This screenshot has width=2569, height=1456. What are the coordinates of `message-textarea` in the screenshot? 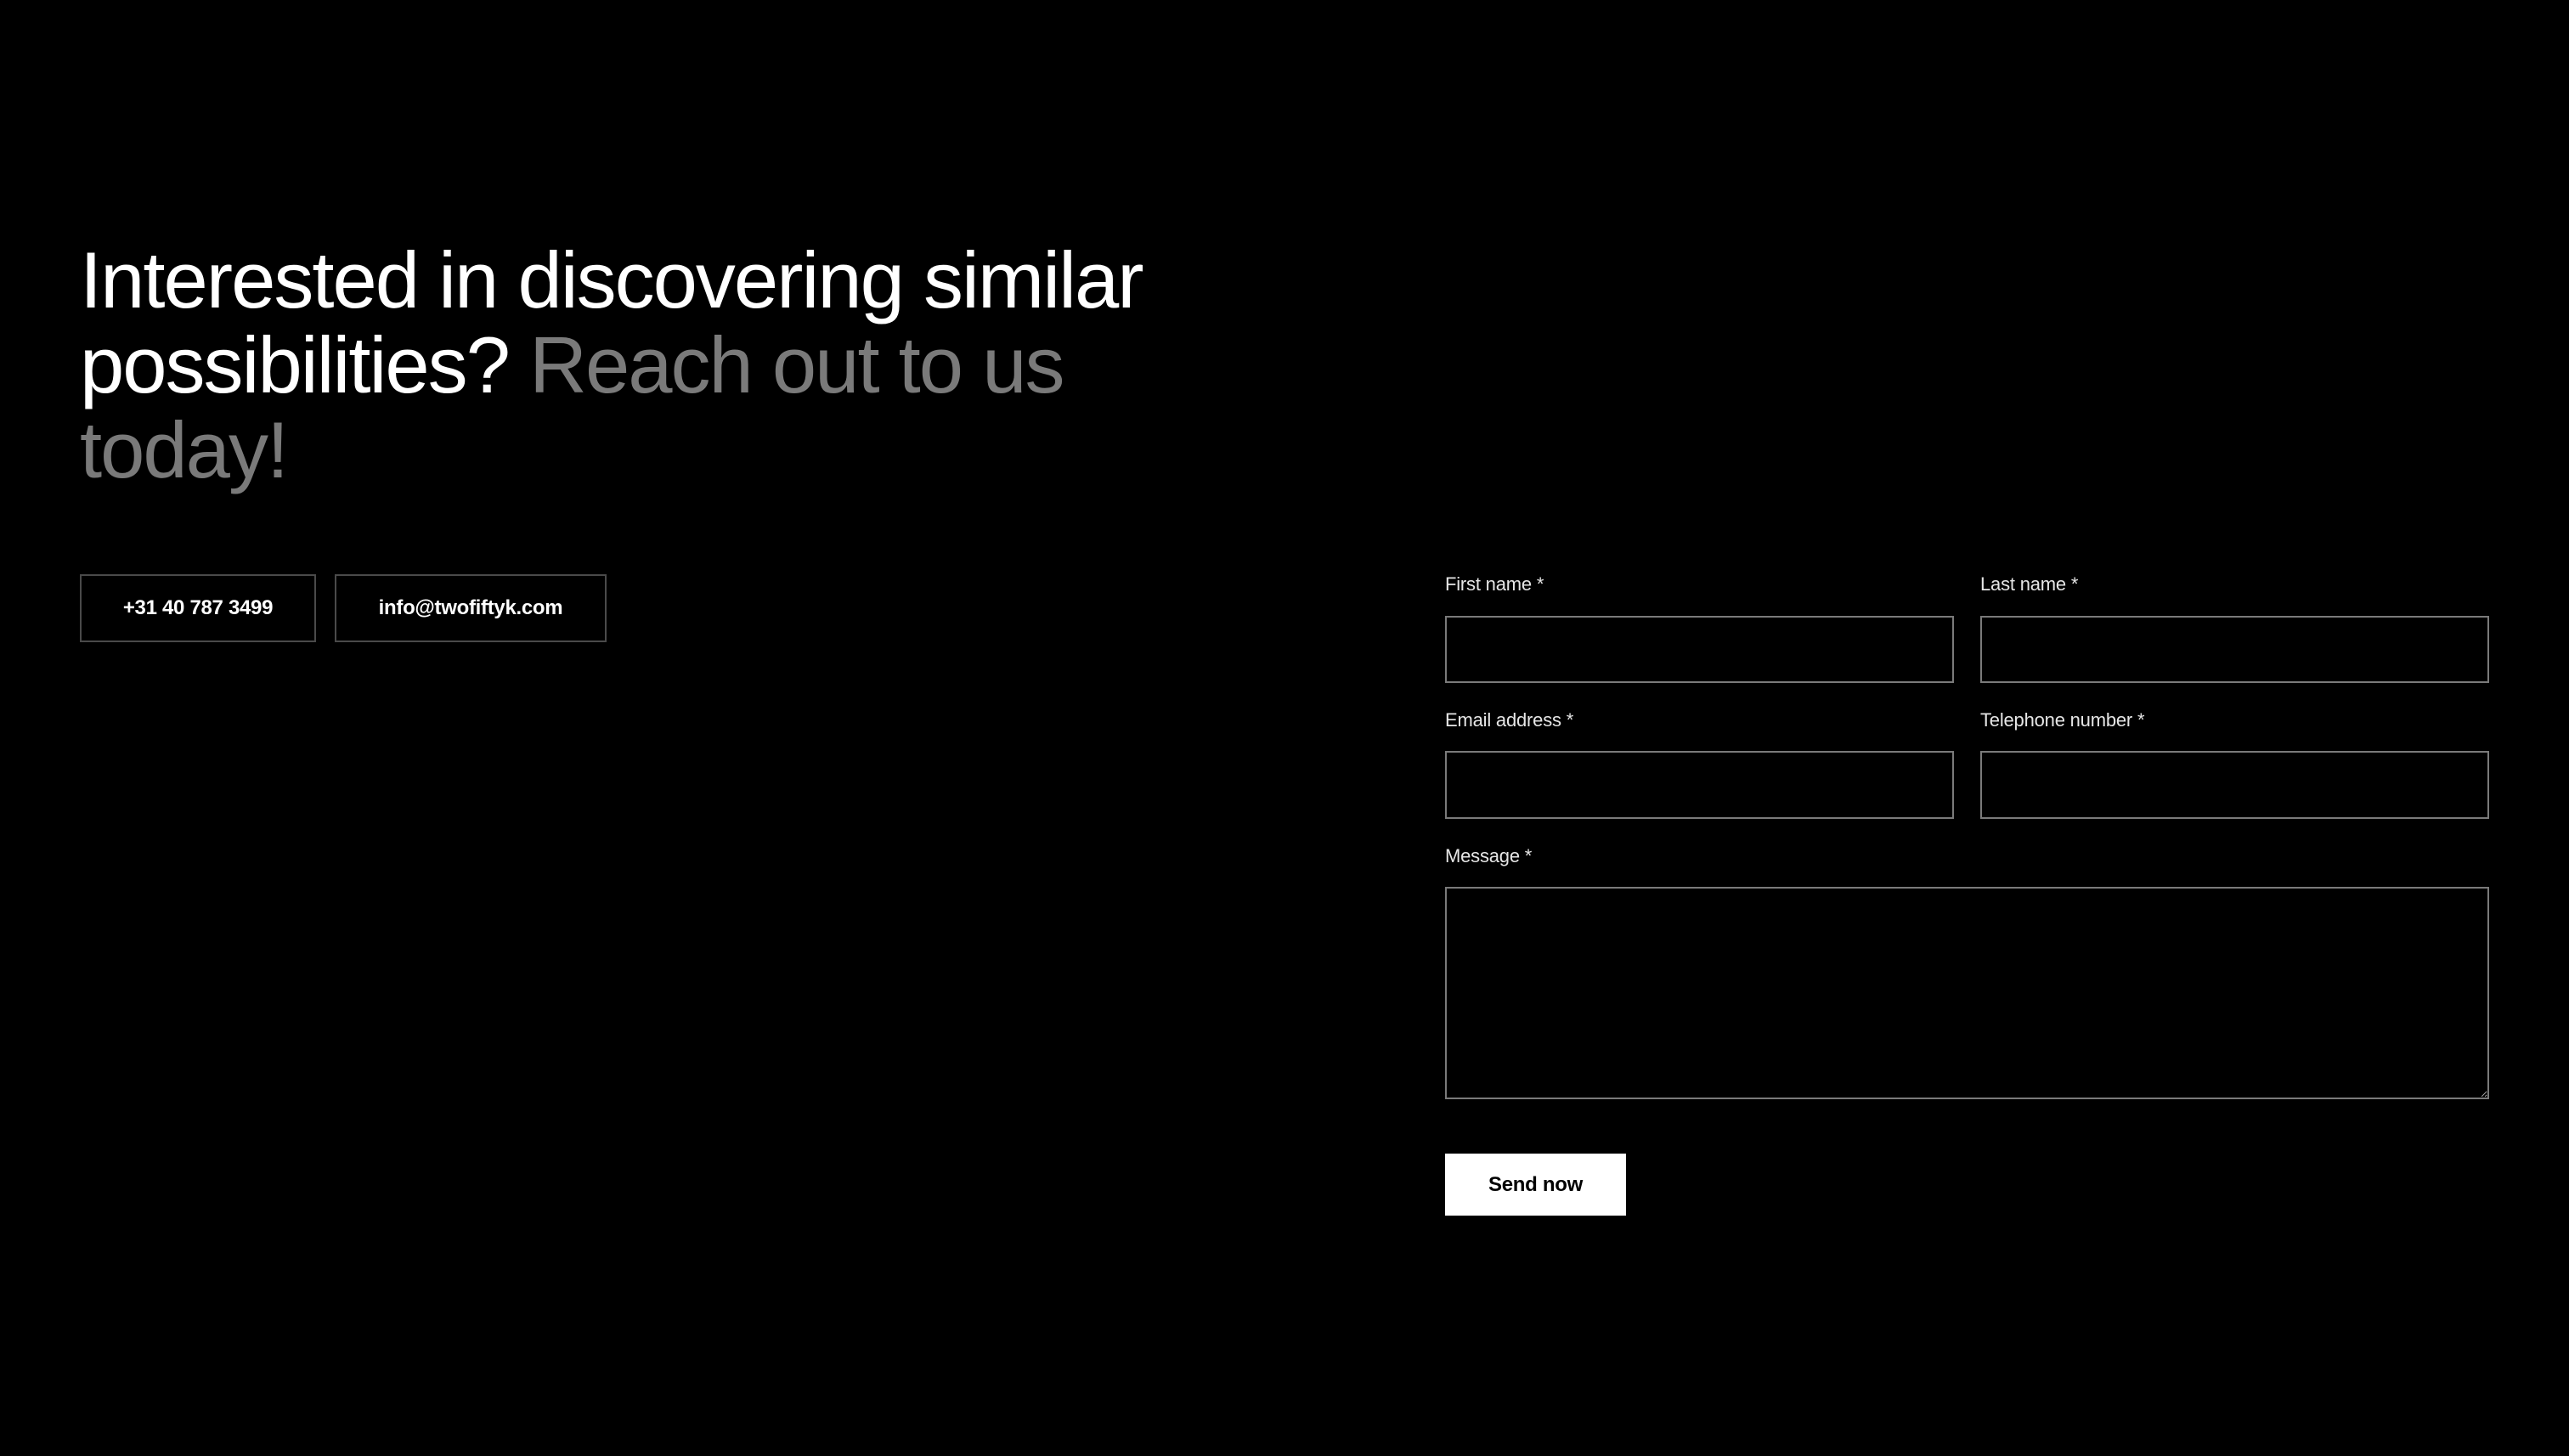 It's located at (1967, 993).